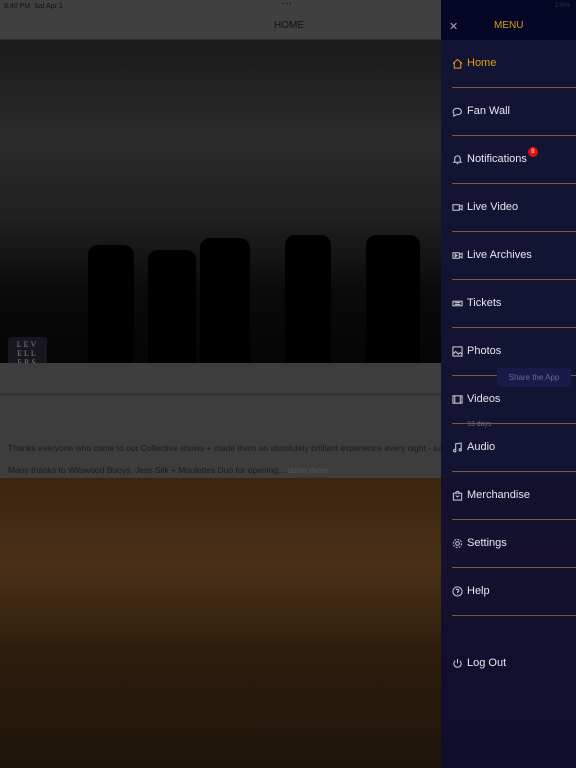 This screenshot has height=768, width=576. Describe the element at coordinates (509, 25) in the screenshot. I see `menu-title: MENU` at that location.